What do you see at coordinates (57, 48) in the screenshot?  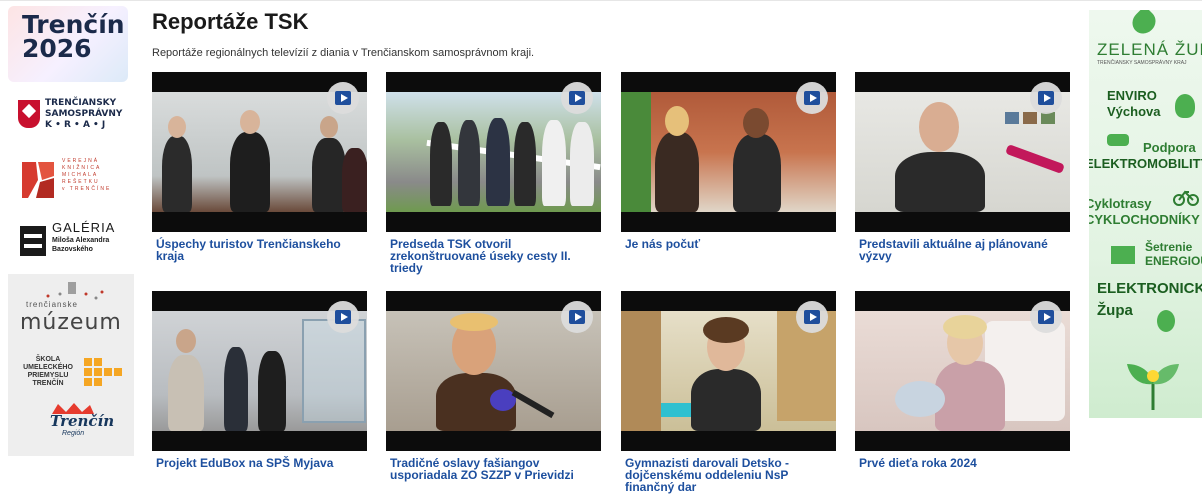 I see `logo-2026-line2: 2026` at bounding box center [57, 48].